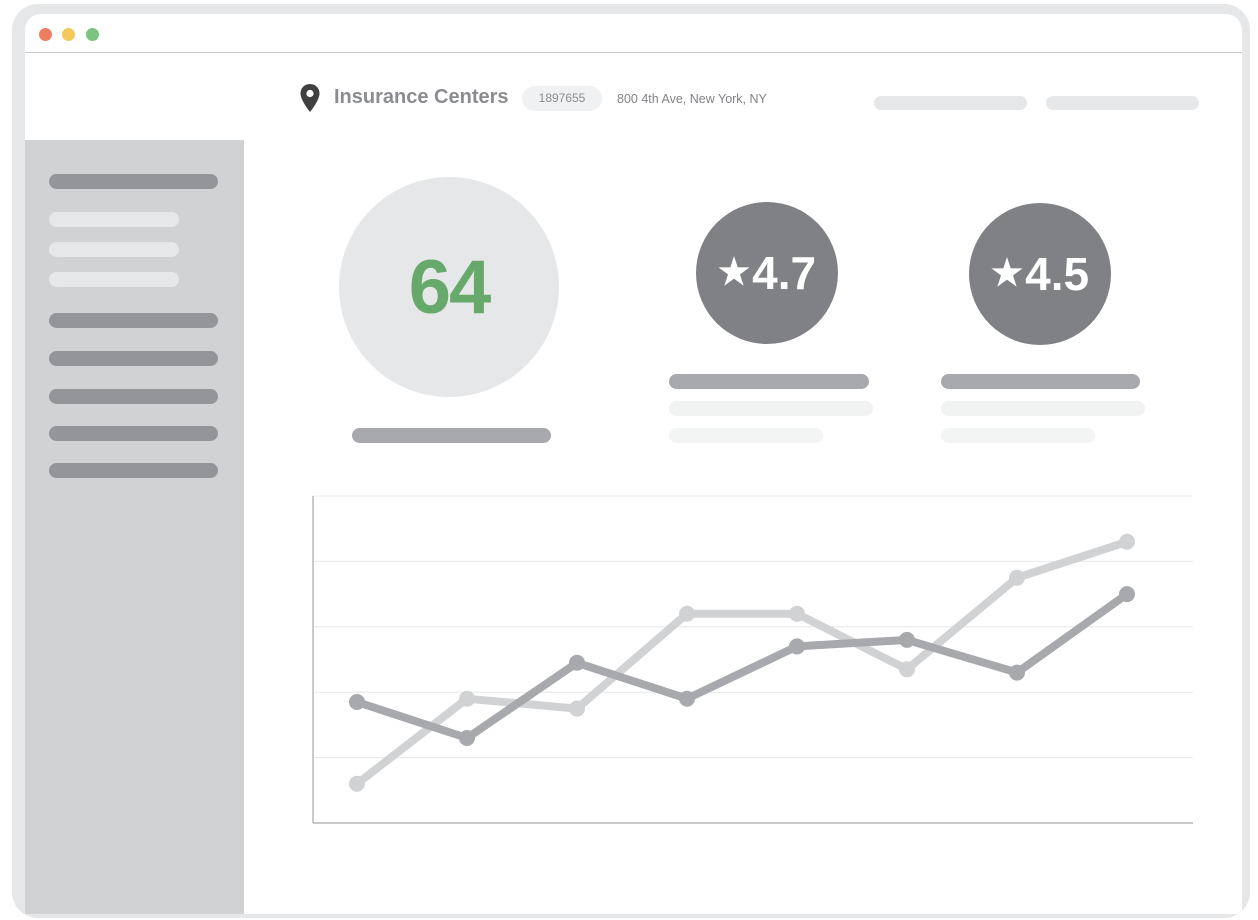 The height and width of the screenshot is (920, 1258). What do you see at coordinates (45, 34) in the screenshot?
I see `close-window-button` at bounding box center [45, 34].